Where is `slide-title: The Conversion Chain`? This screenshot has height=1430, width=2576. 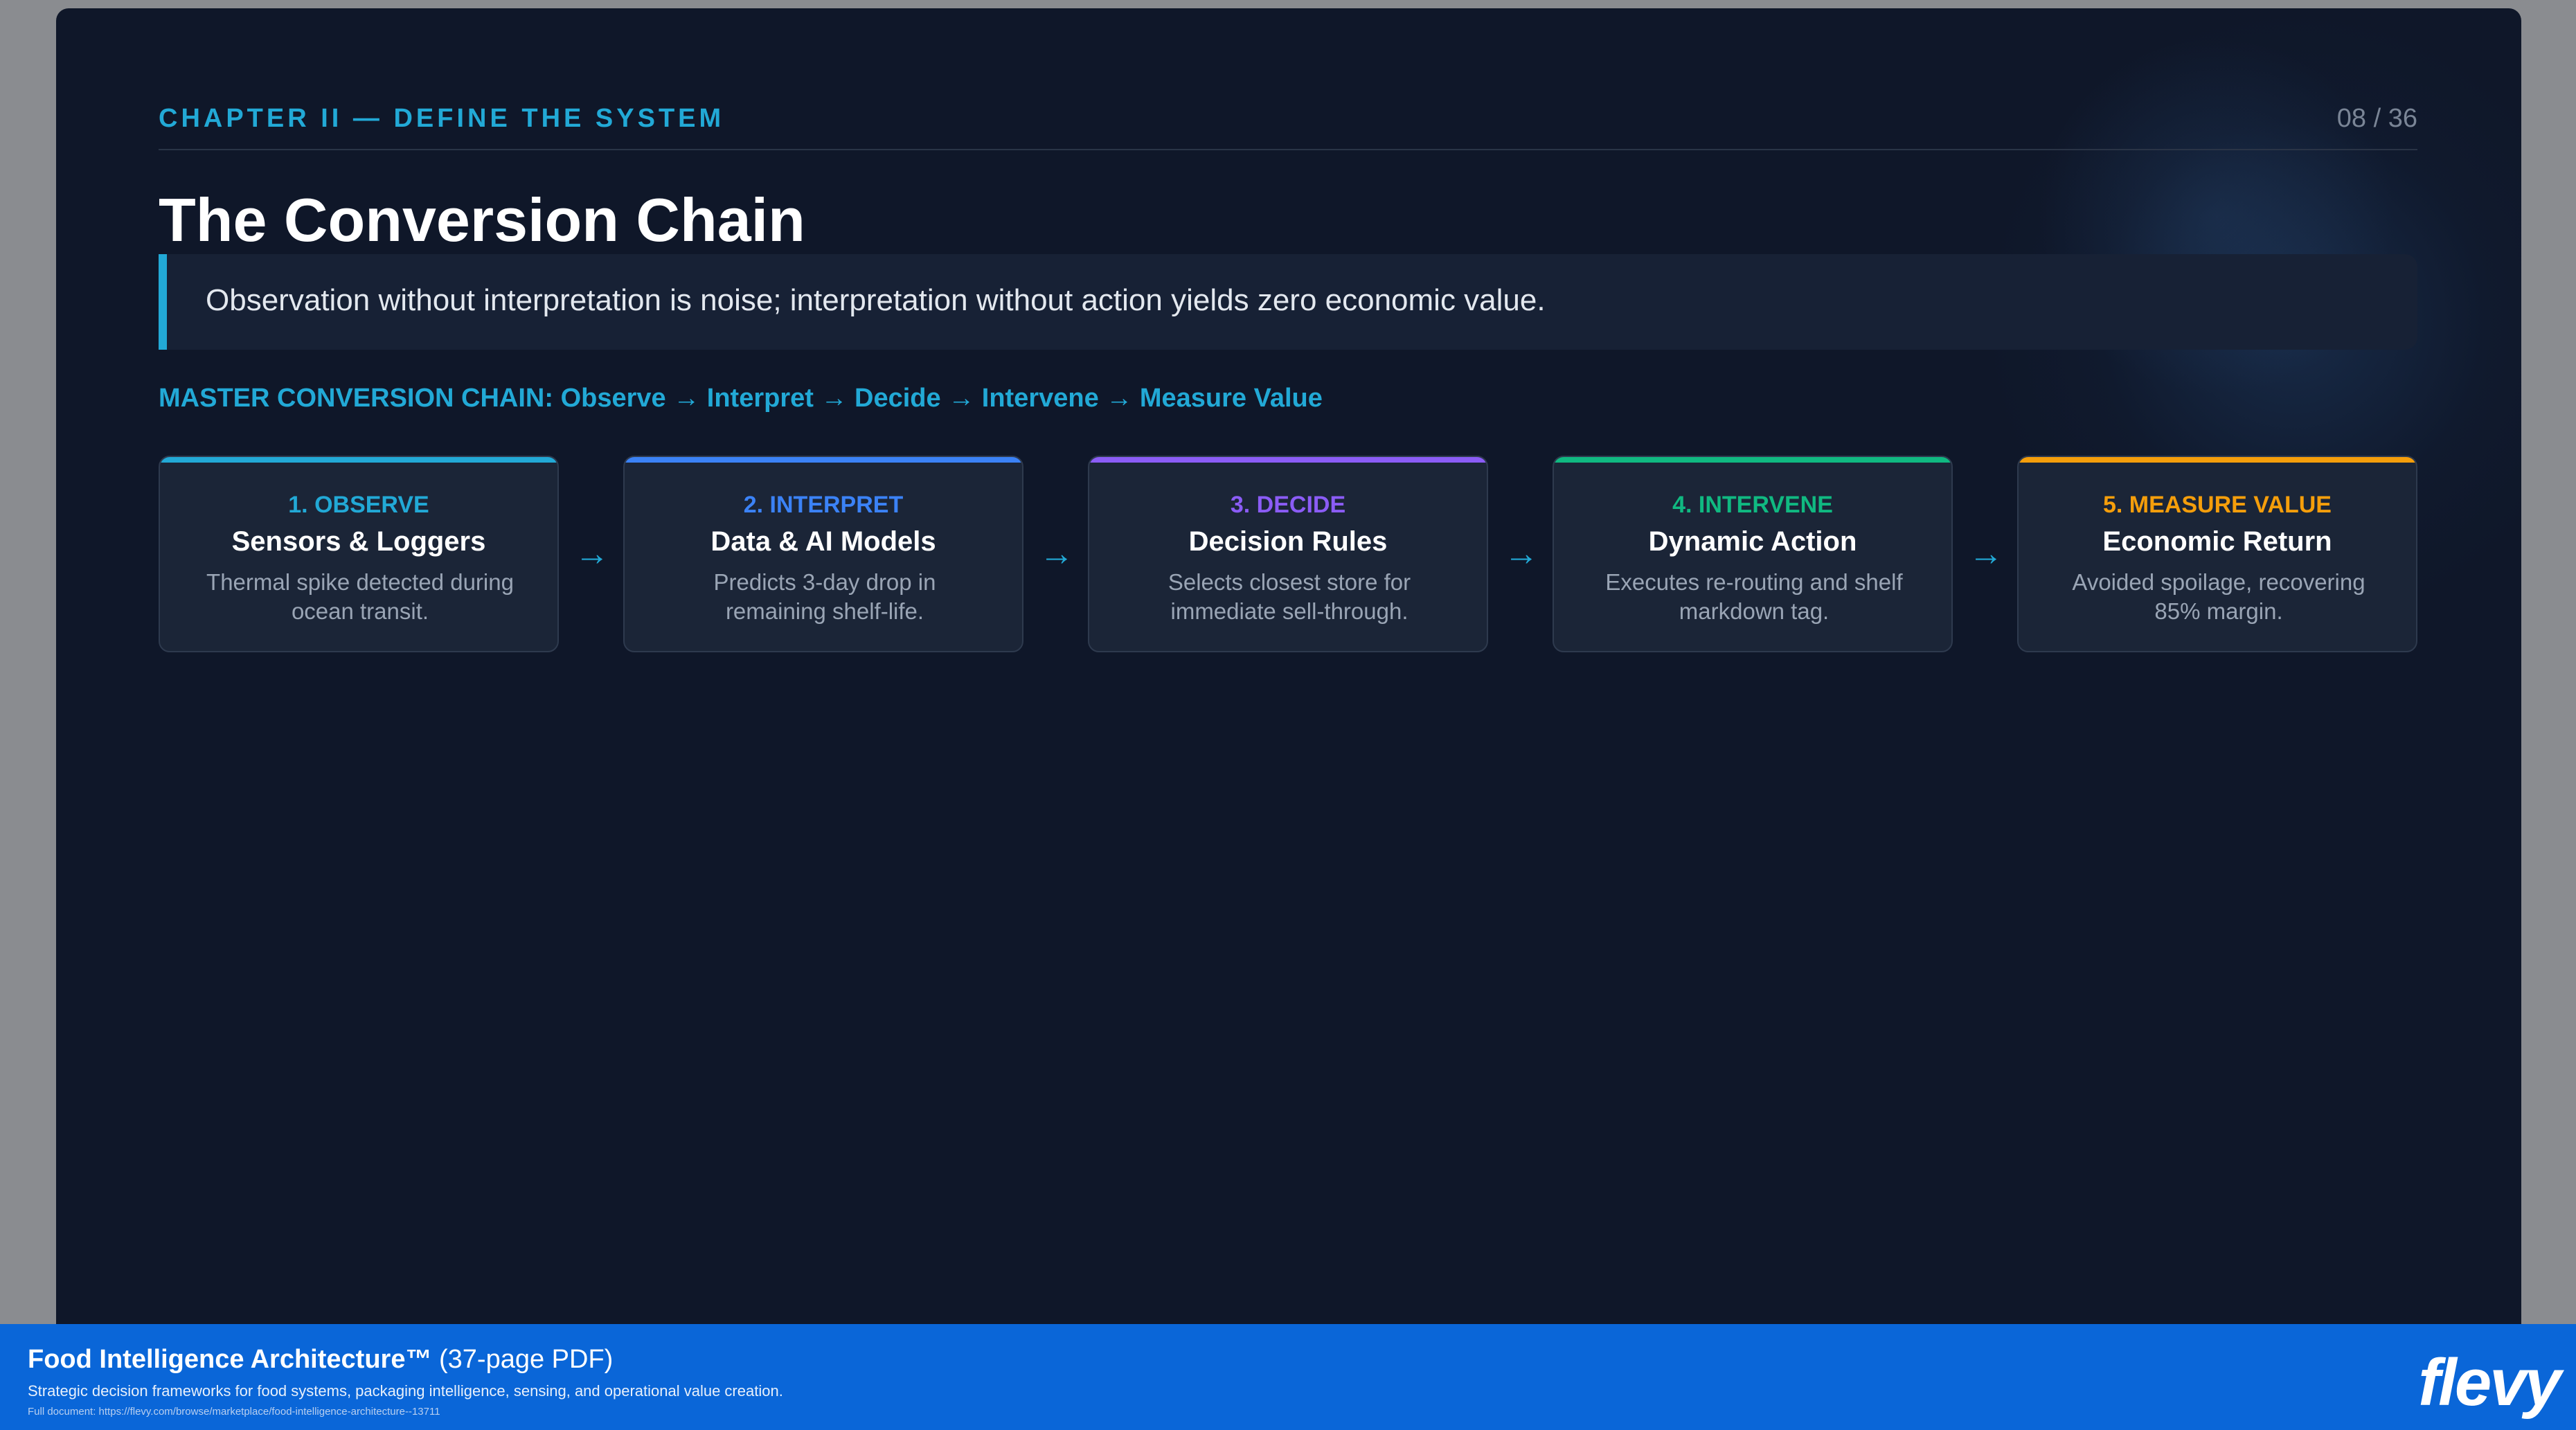 slide-title: The Conversion Chain is located at coordinates (482, 220).